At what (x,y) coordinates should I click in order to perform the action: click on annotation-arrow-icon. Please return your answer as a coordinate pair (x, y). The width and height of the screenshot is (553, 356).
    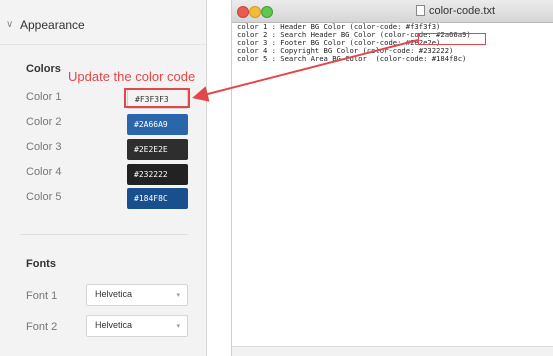
    Looking at the image, I should click on (305, 70).